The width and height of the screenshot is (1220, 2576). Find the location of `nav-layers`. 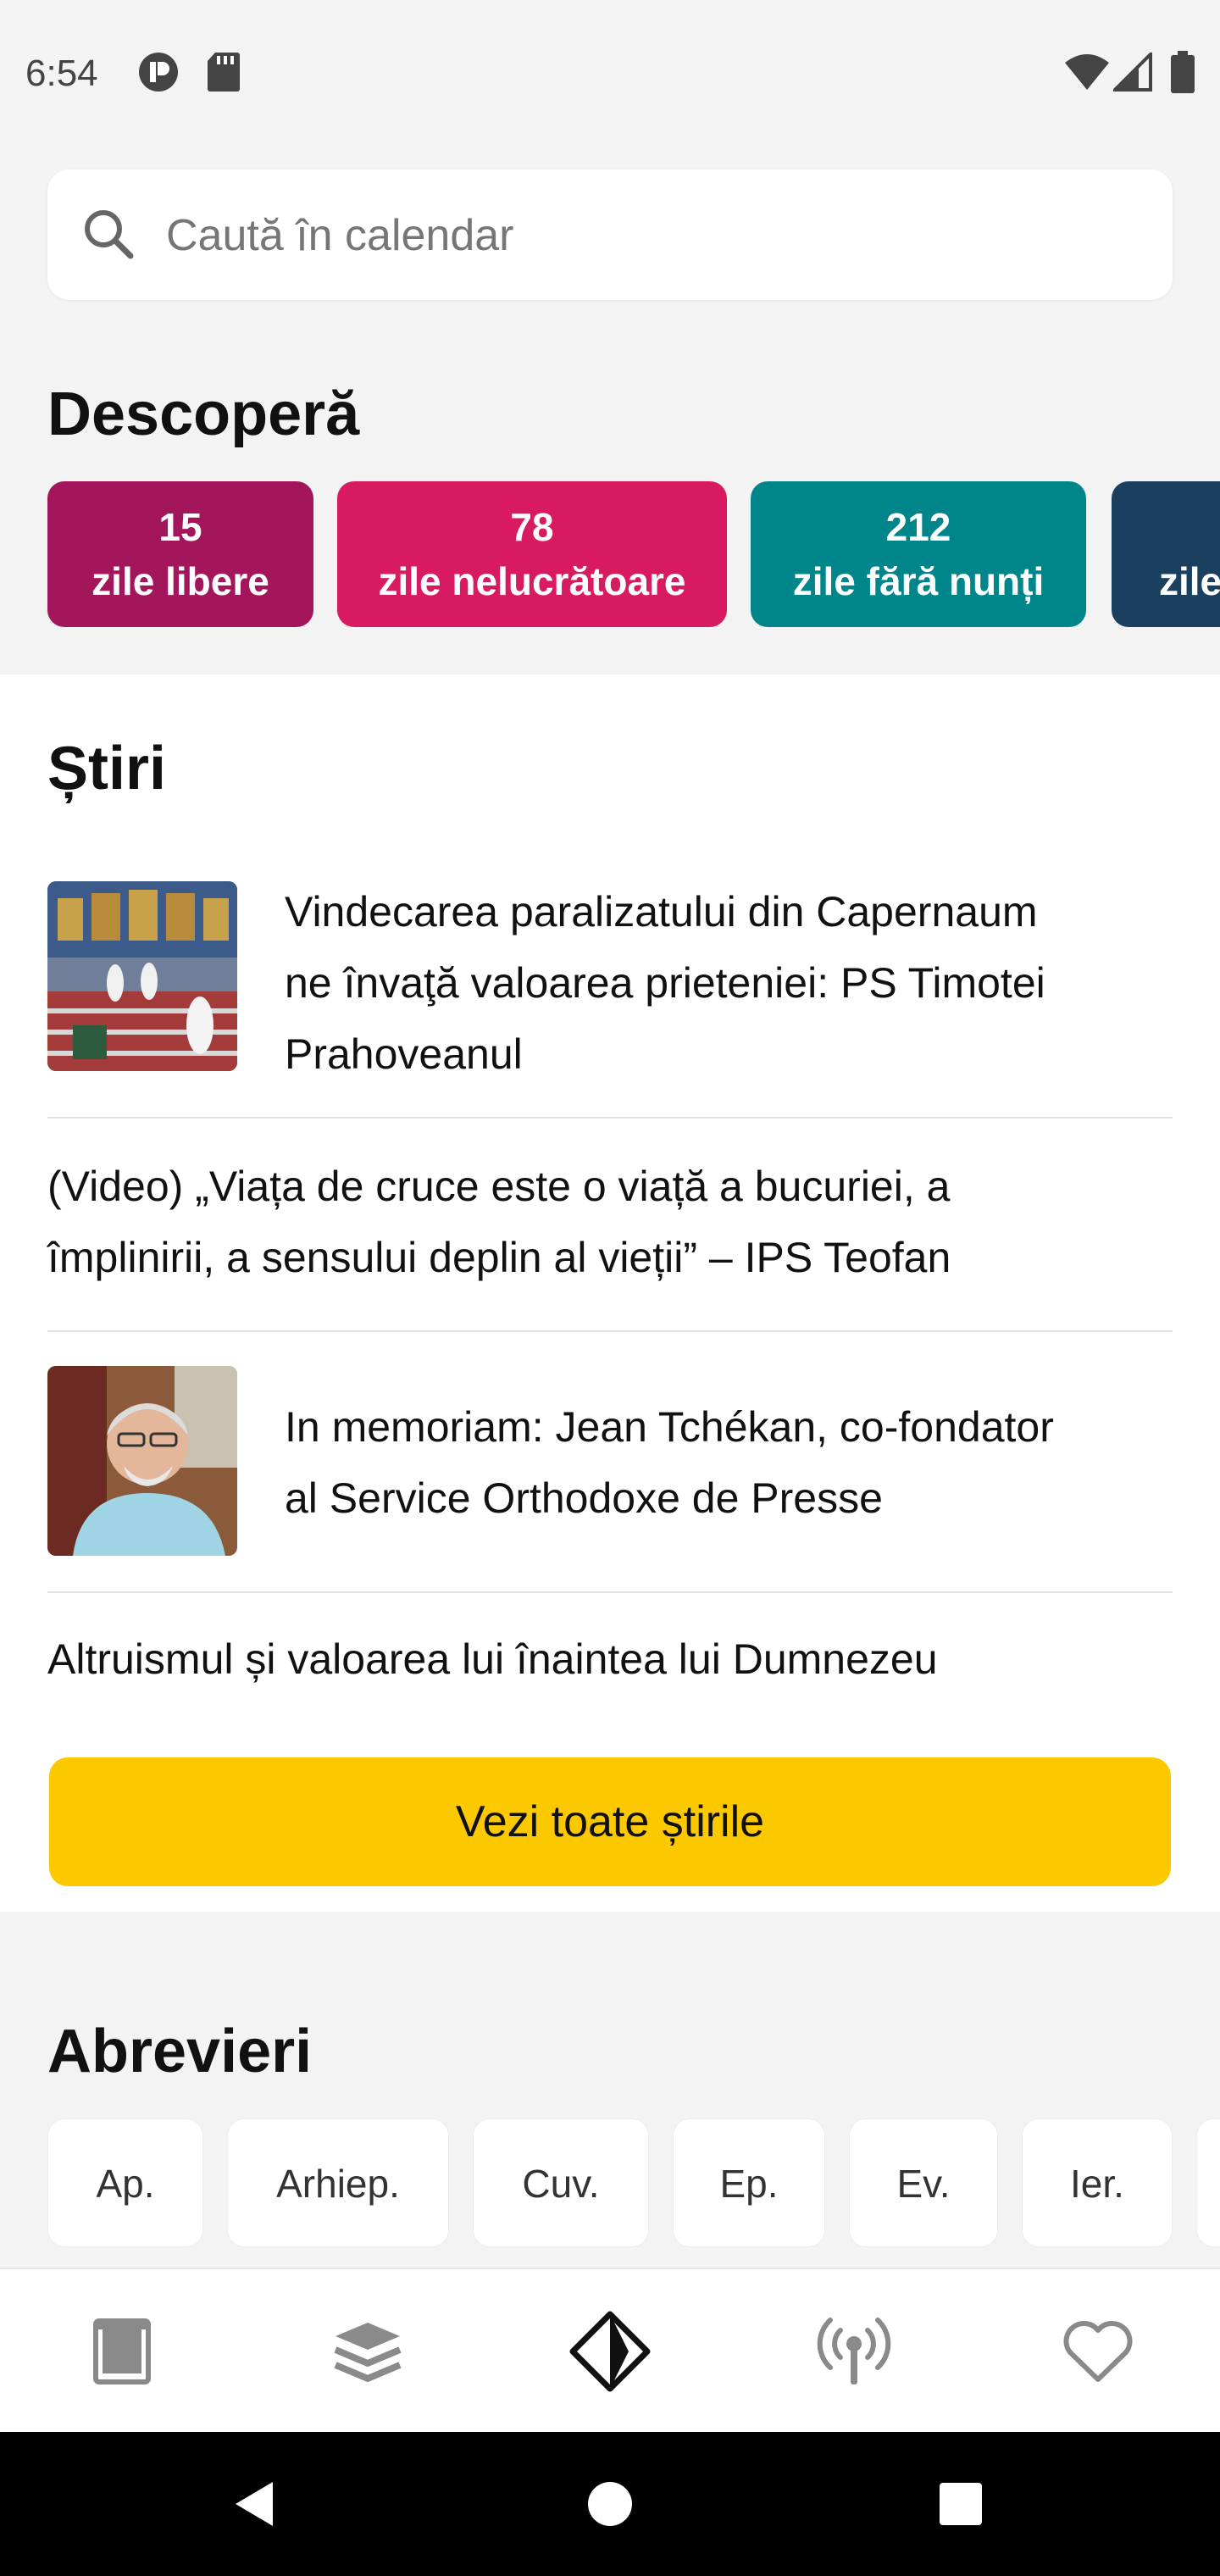

nav-layers is located at coordinates (367, 2351).